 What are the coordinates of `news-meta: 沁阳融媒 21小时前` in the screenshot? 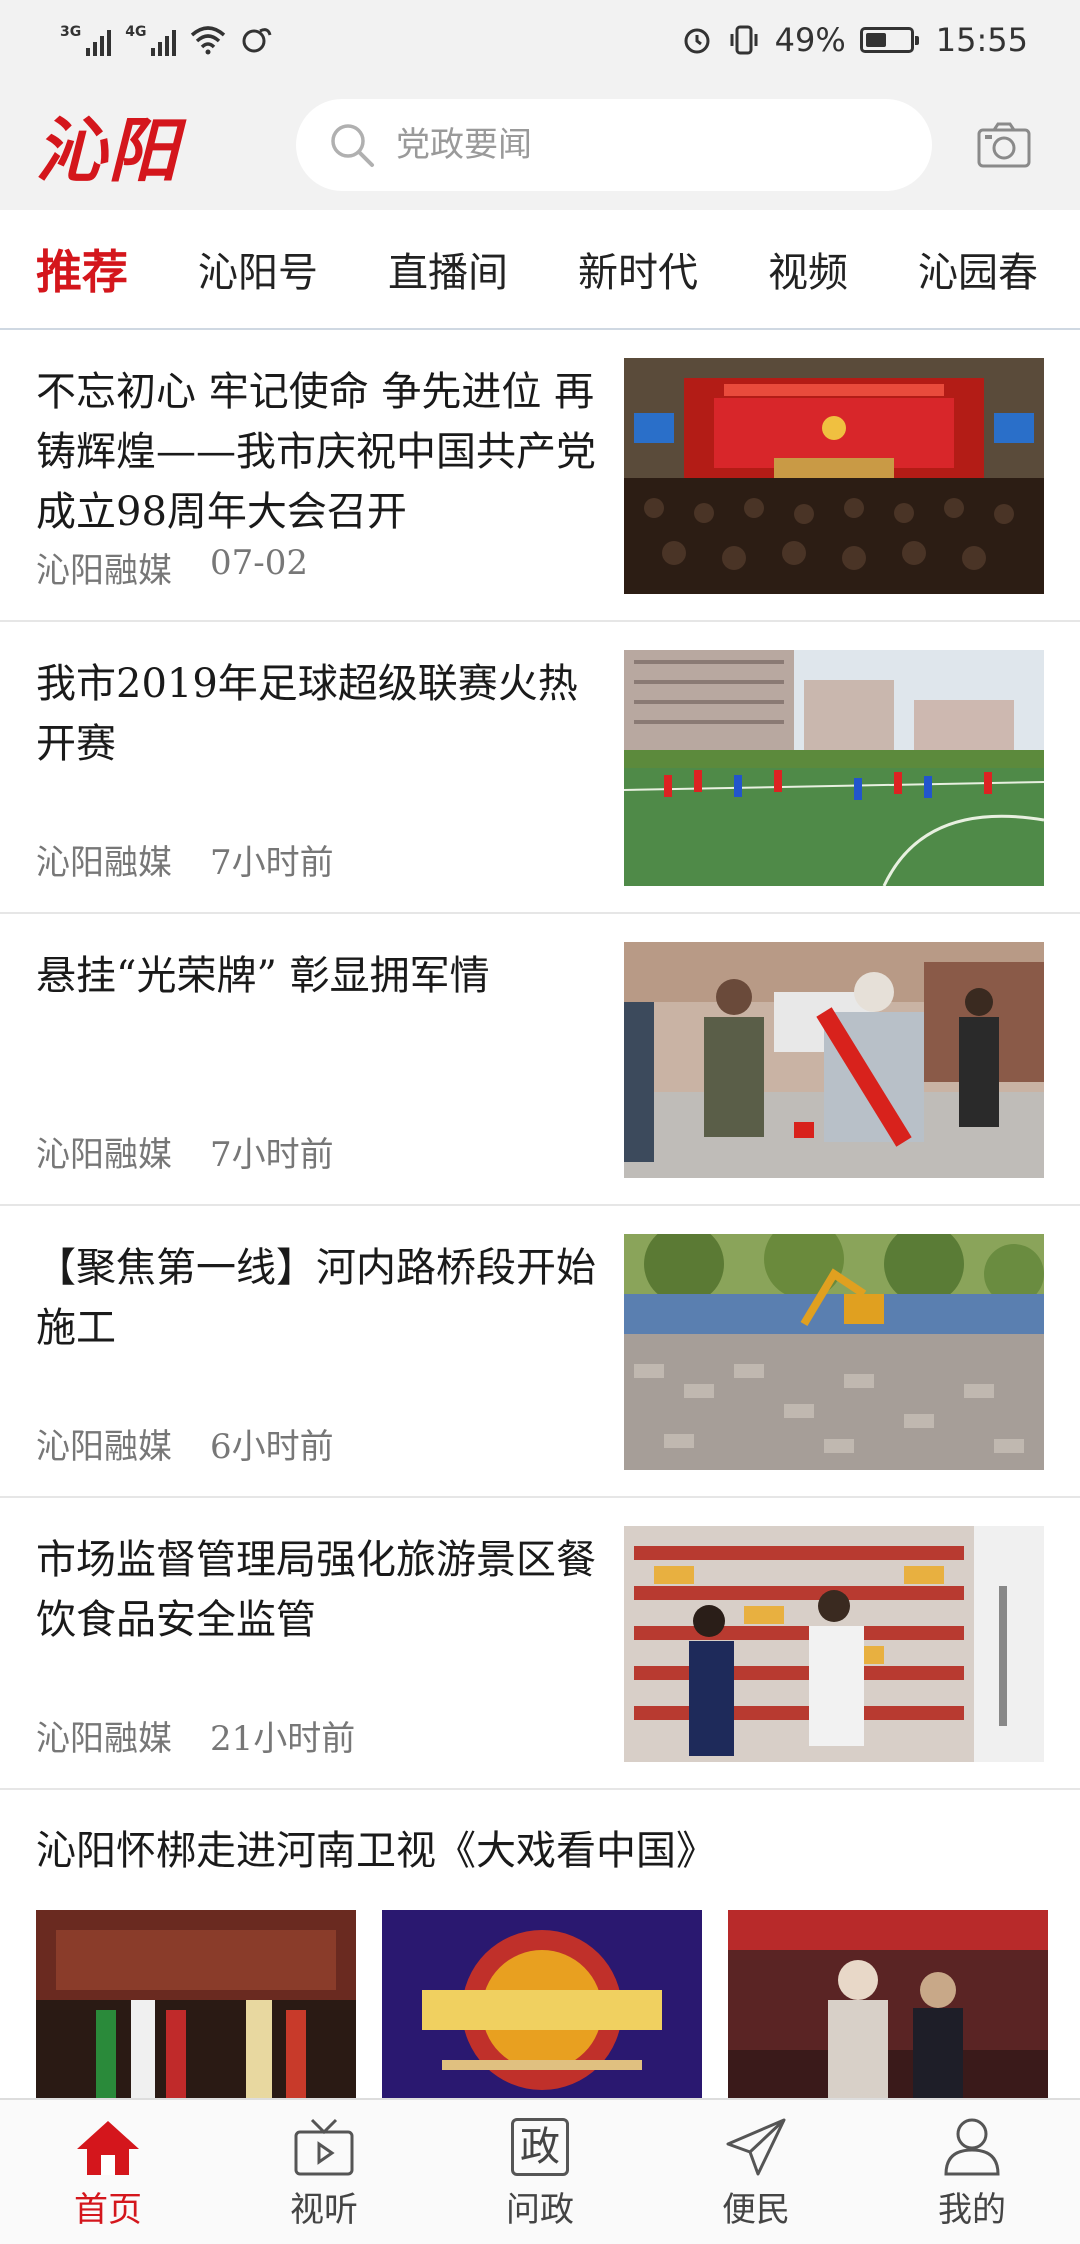 It's located at (195, 1735).